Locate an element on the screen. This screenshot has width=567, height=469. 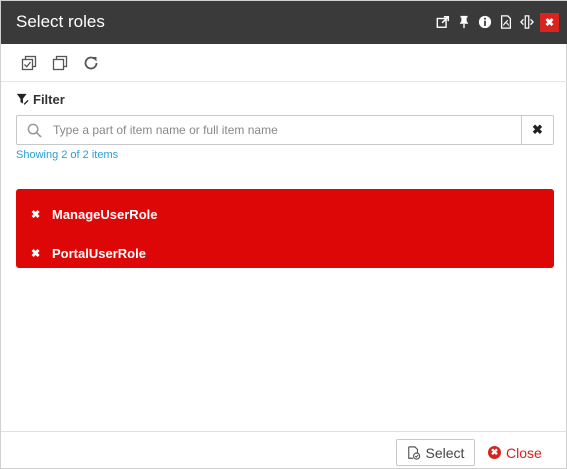
items-count: Showing 2 of 2 items is located at coordinates (67, 155).